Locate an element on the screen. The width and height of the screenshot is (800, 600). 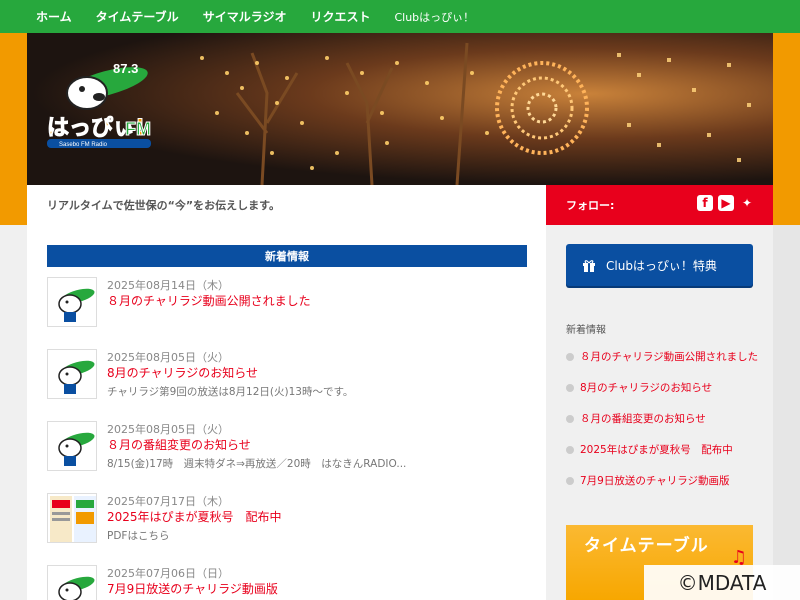
club-benefits-button: Clubはっぴぃ！特典 is located at coordinates (659, 265).